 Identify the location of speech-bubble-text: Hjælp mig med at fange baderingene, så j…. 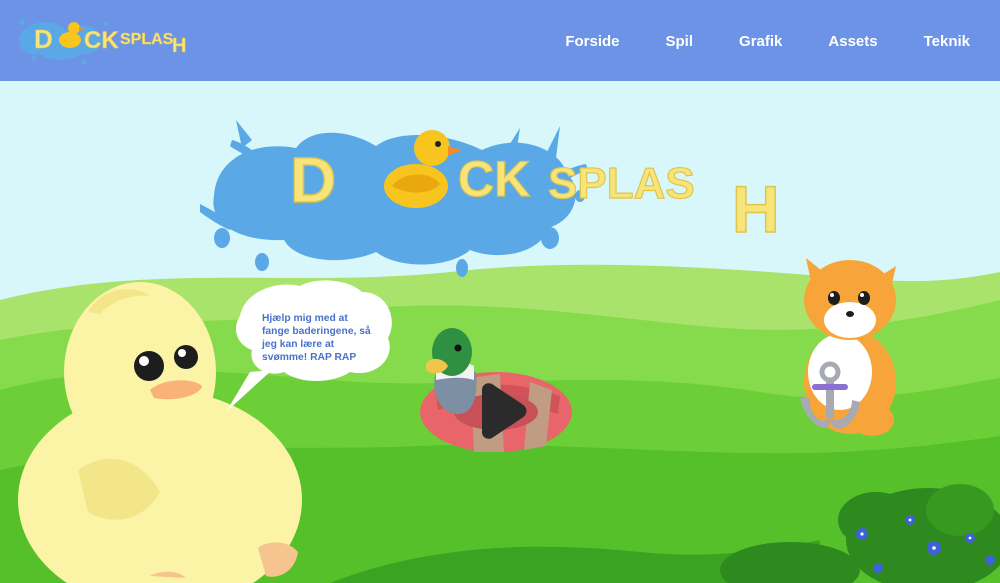
(316, 338).